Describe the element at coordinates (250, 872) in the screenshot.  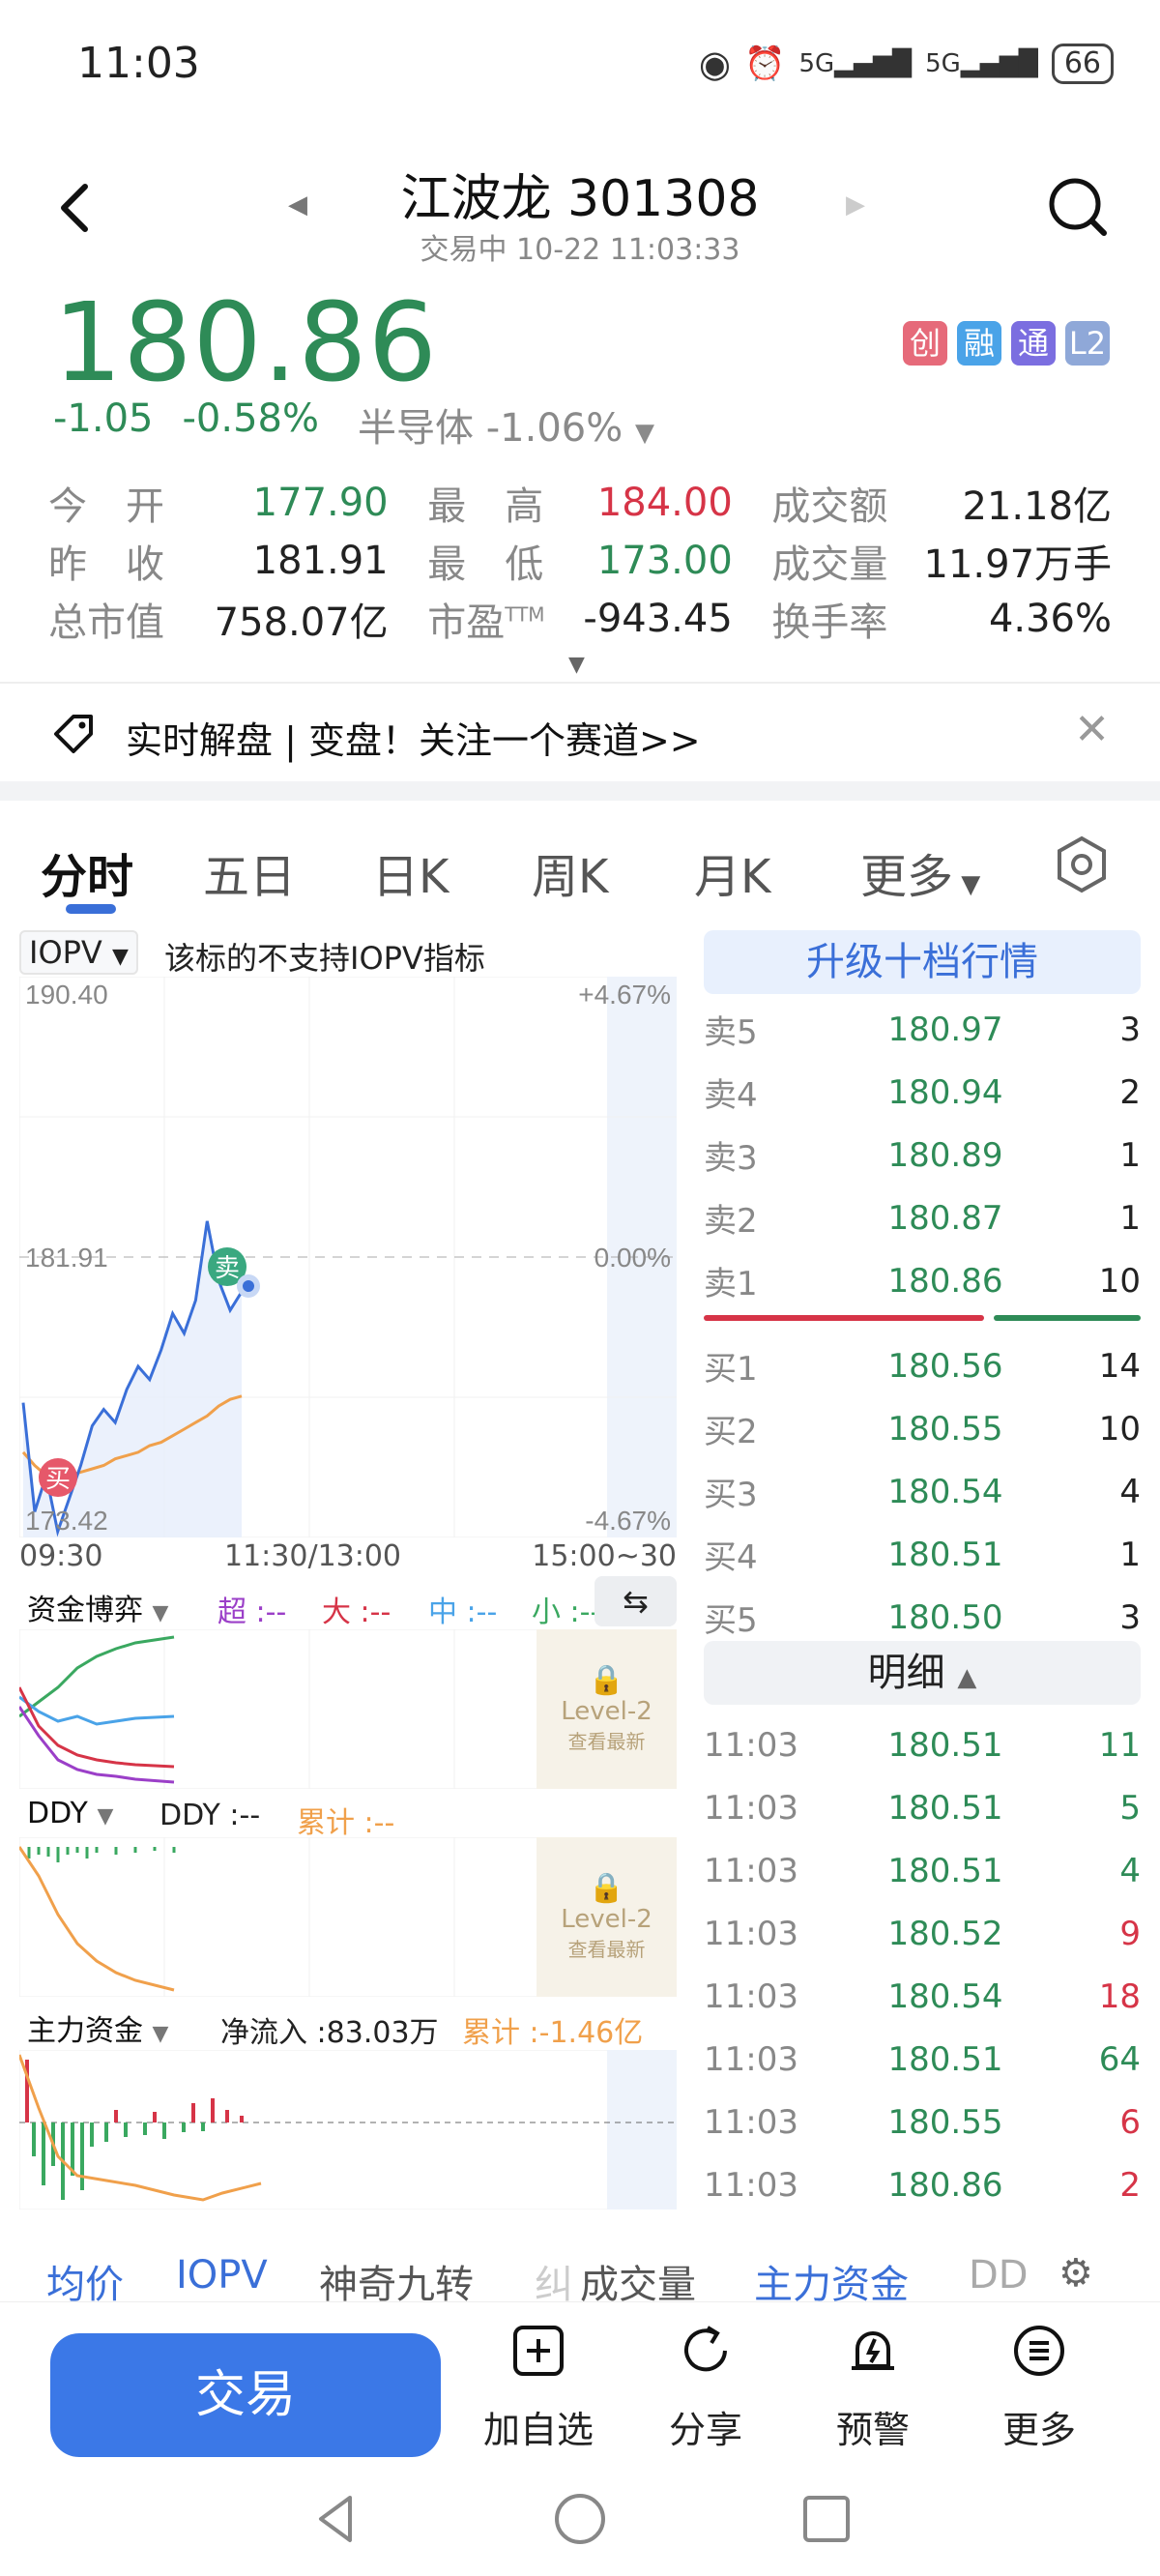
I see `tab-five-day: 五日` at that location.